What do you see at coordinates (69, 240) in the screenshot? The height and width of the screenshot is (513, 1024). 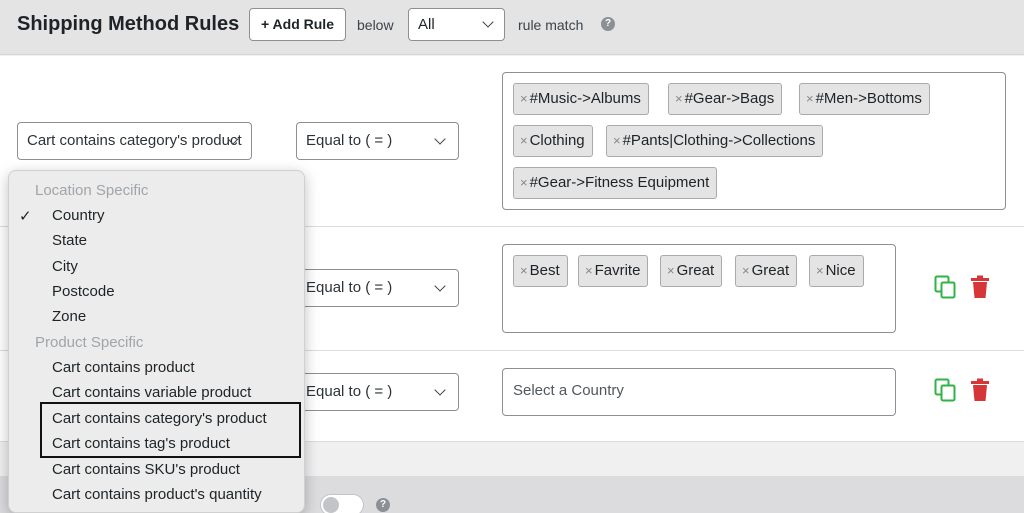 I see `menu-item-state: State` at bounding box center [69, 240].